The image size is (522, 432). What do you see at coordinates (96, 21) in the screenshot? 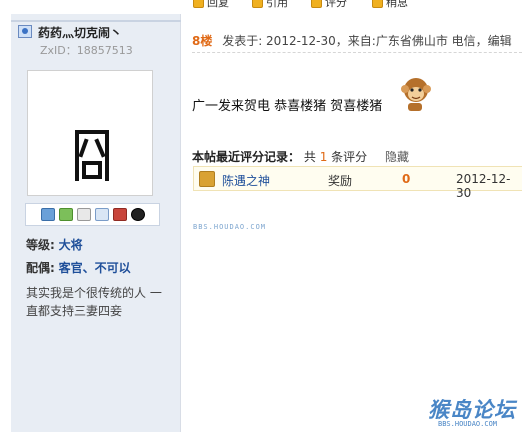
I see `sidebar-divider` at bounding box center [96, 21].